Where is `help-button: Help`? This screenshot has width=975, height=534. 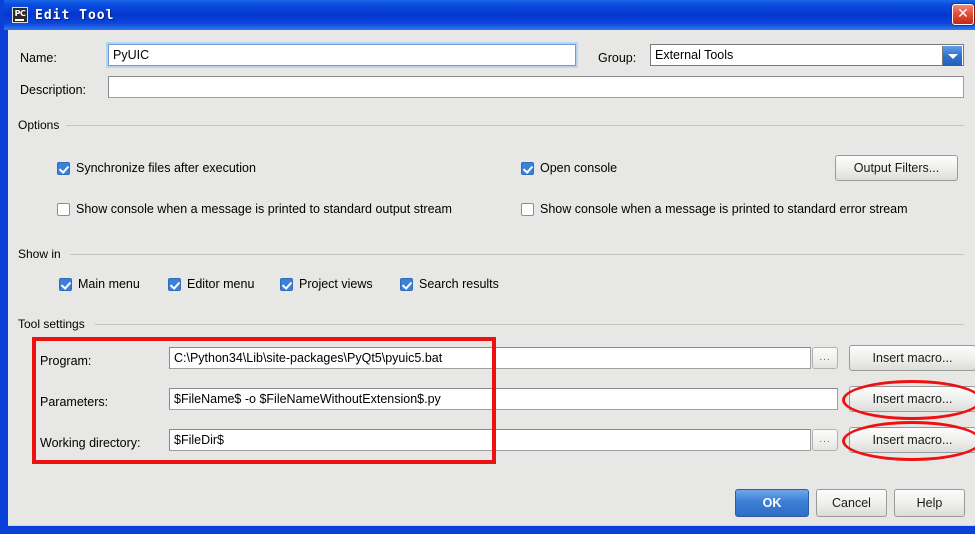 help-button: Help is located at coordinates (929, 503).